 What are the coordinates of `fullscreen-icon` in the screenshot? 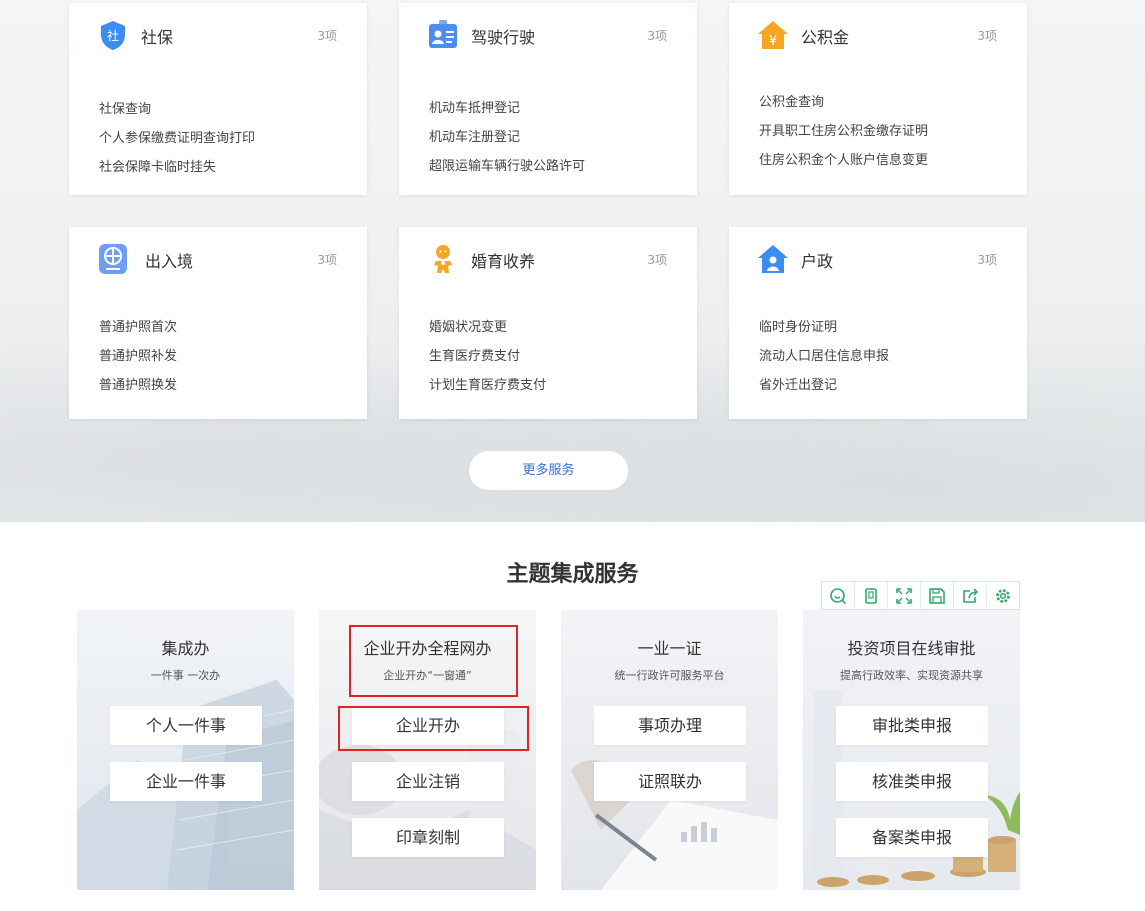 It's located at (904, 595).